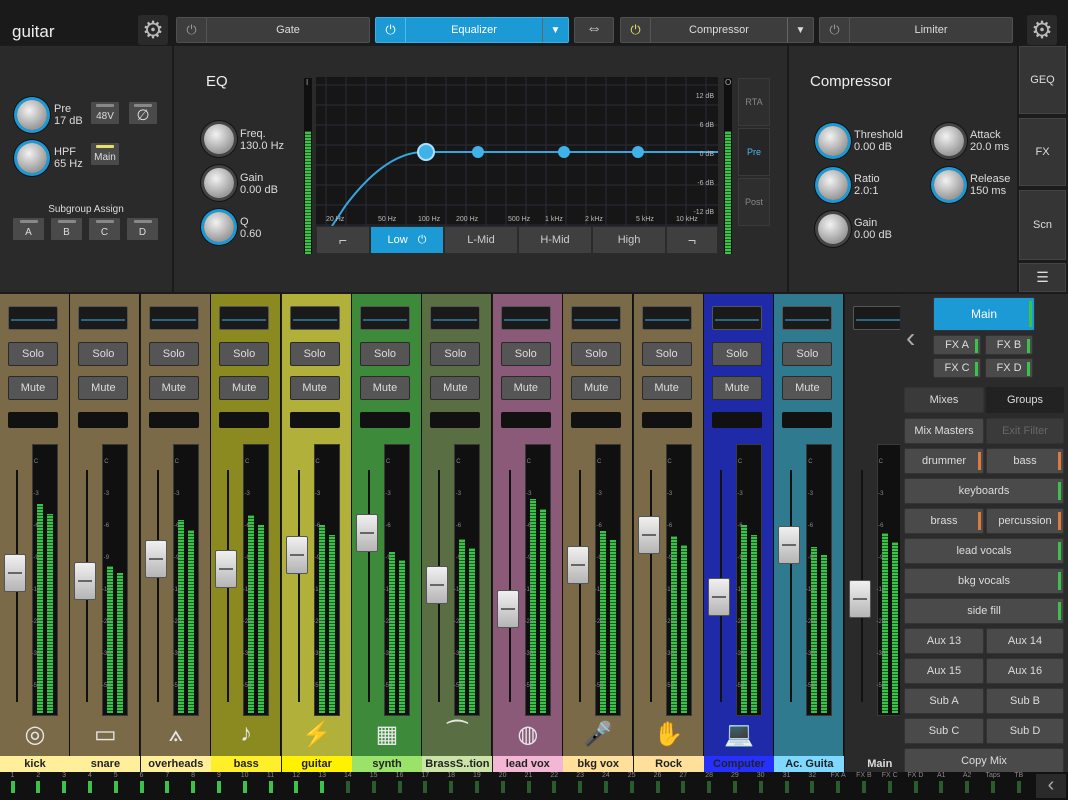 The width and height of the screenshot is (1068, 800). I want to click on mix-button: Aux 13, so click(944, 641).